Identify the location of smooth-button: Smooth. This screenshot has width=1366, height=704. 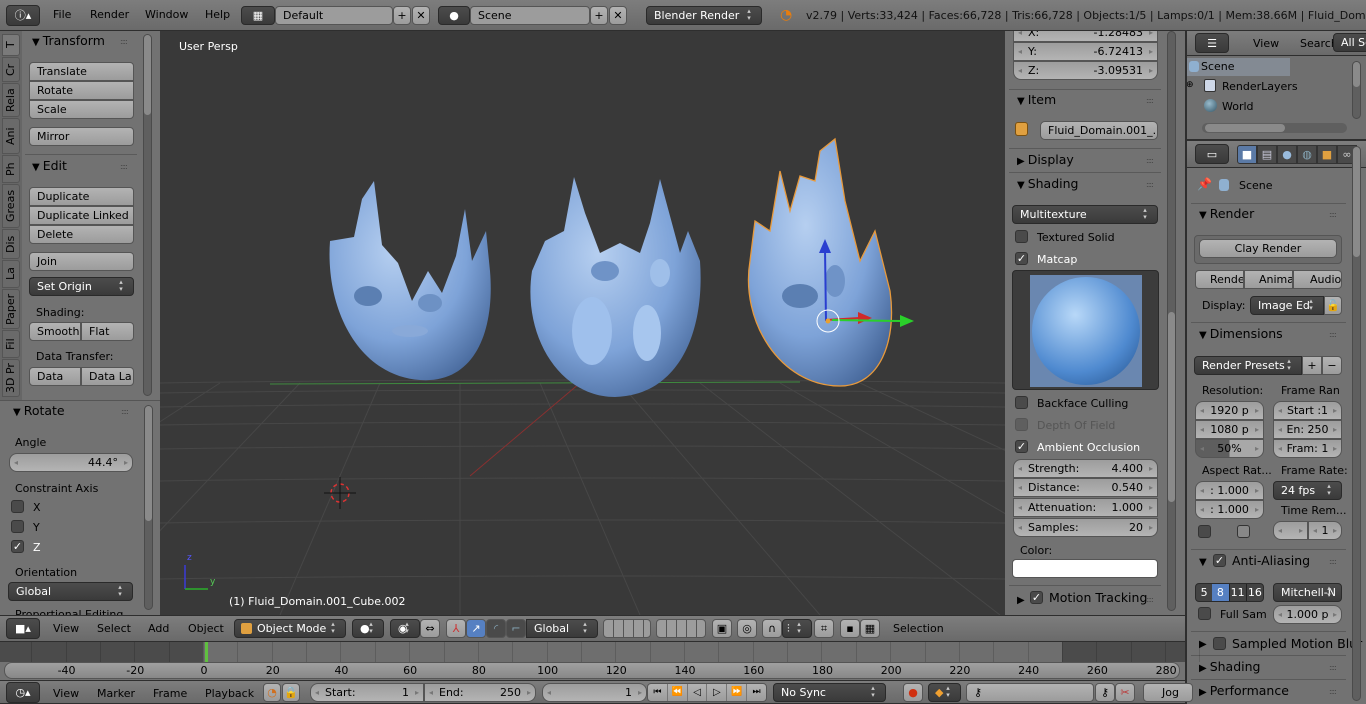
(55, 331).